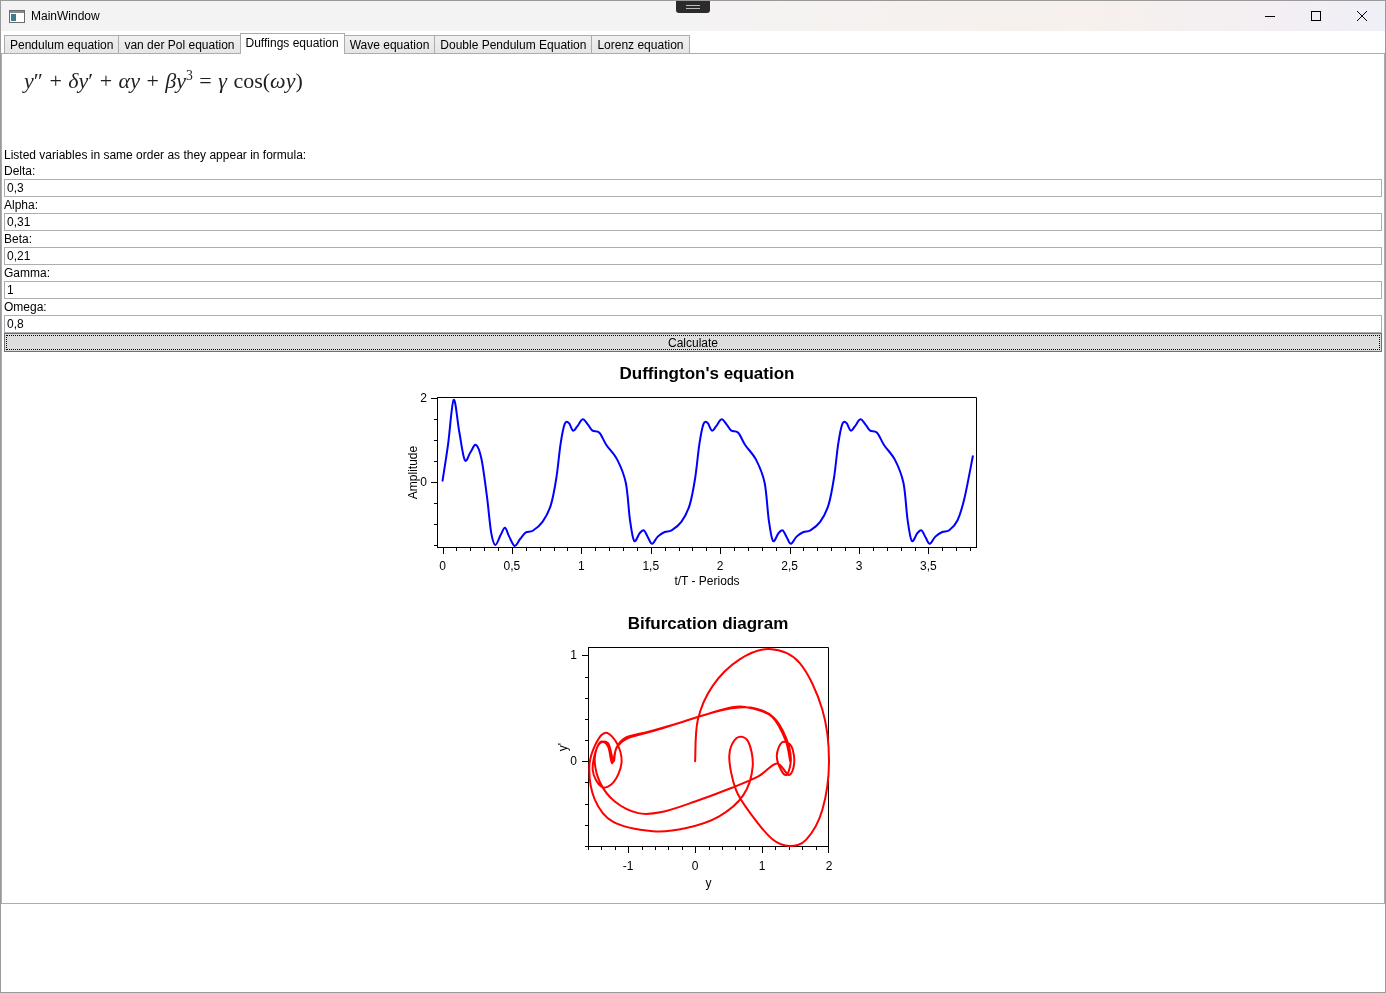 The width and height of the screenshot is (1386, 993). I want to click on tick-label: 2,5, so click(789, 566).